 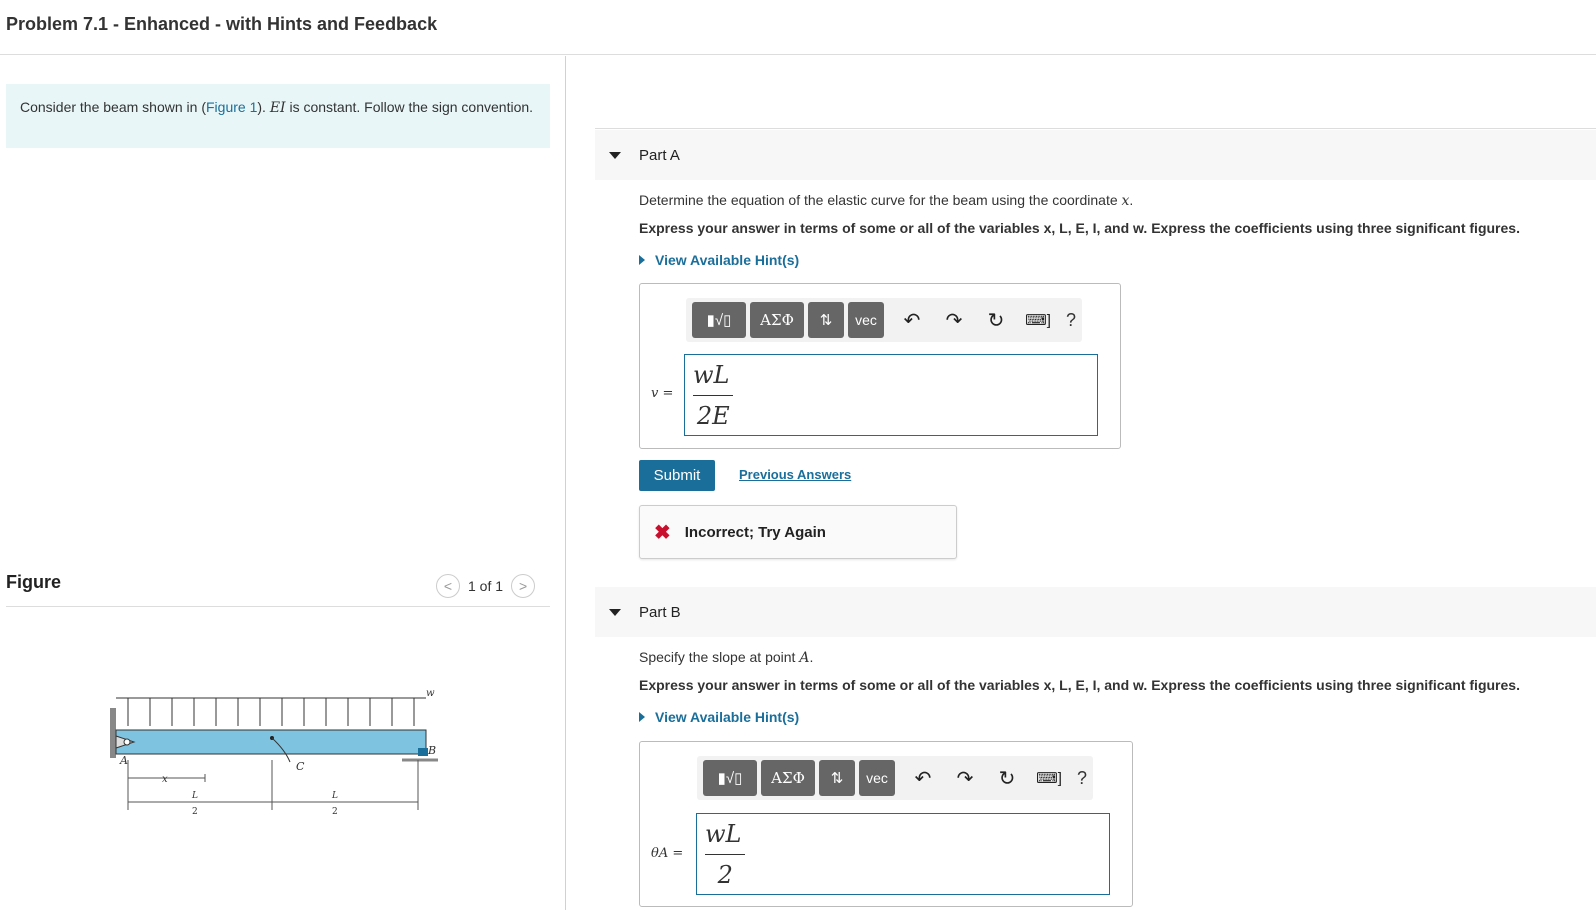 I want to click on prev-figure-button: <, so click(x=448, y=586).